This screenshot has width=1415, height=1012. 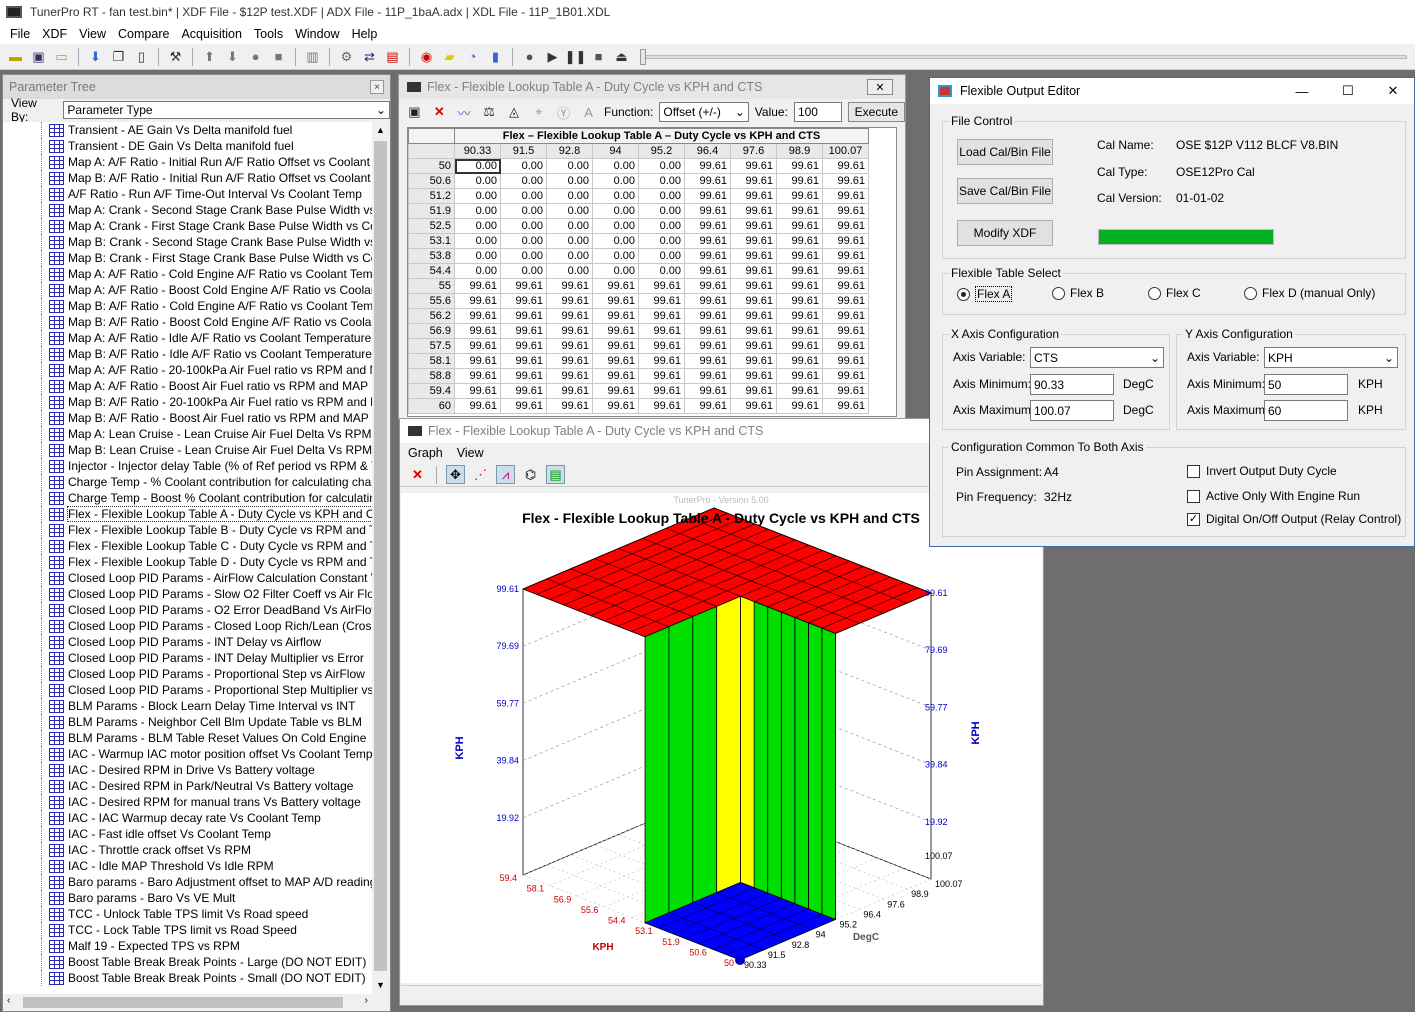 What do you see at coordinates (455, 474) in the screenshot?
I see `move-icon: ✥` at bounding box center [455, 474].